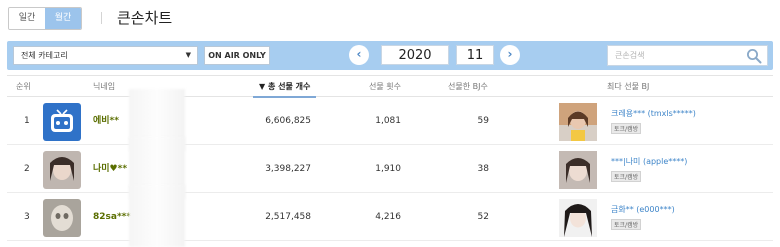  Describe the element at coordinates (188, 55) in the screenshot. I see `caret-down-icon: ▼` at that location.